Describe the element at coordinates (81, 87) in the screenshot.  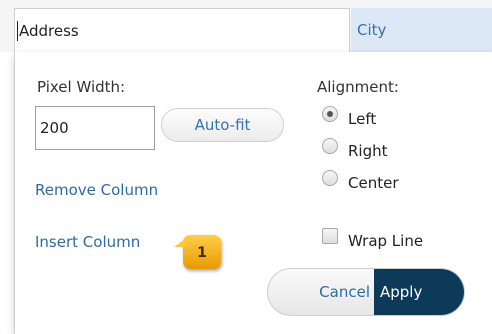
I see `pixel-width-label: Pixel Width:` at that location.